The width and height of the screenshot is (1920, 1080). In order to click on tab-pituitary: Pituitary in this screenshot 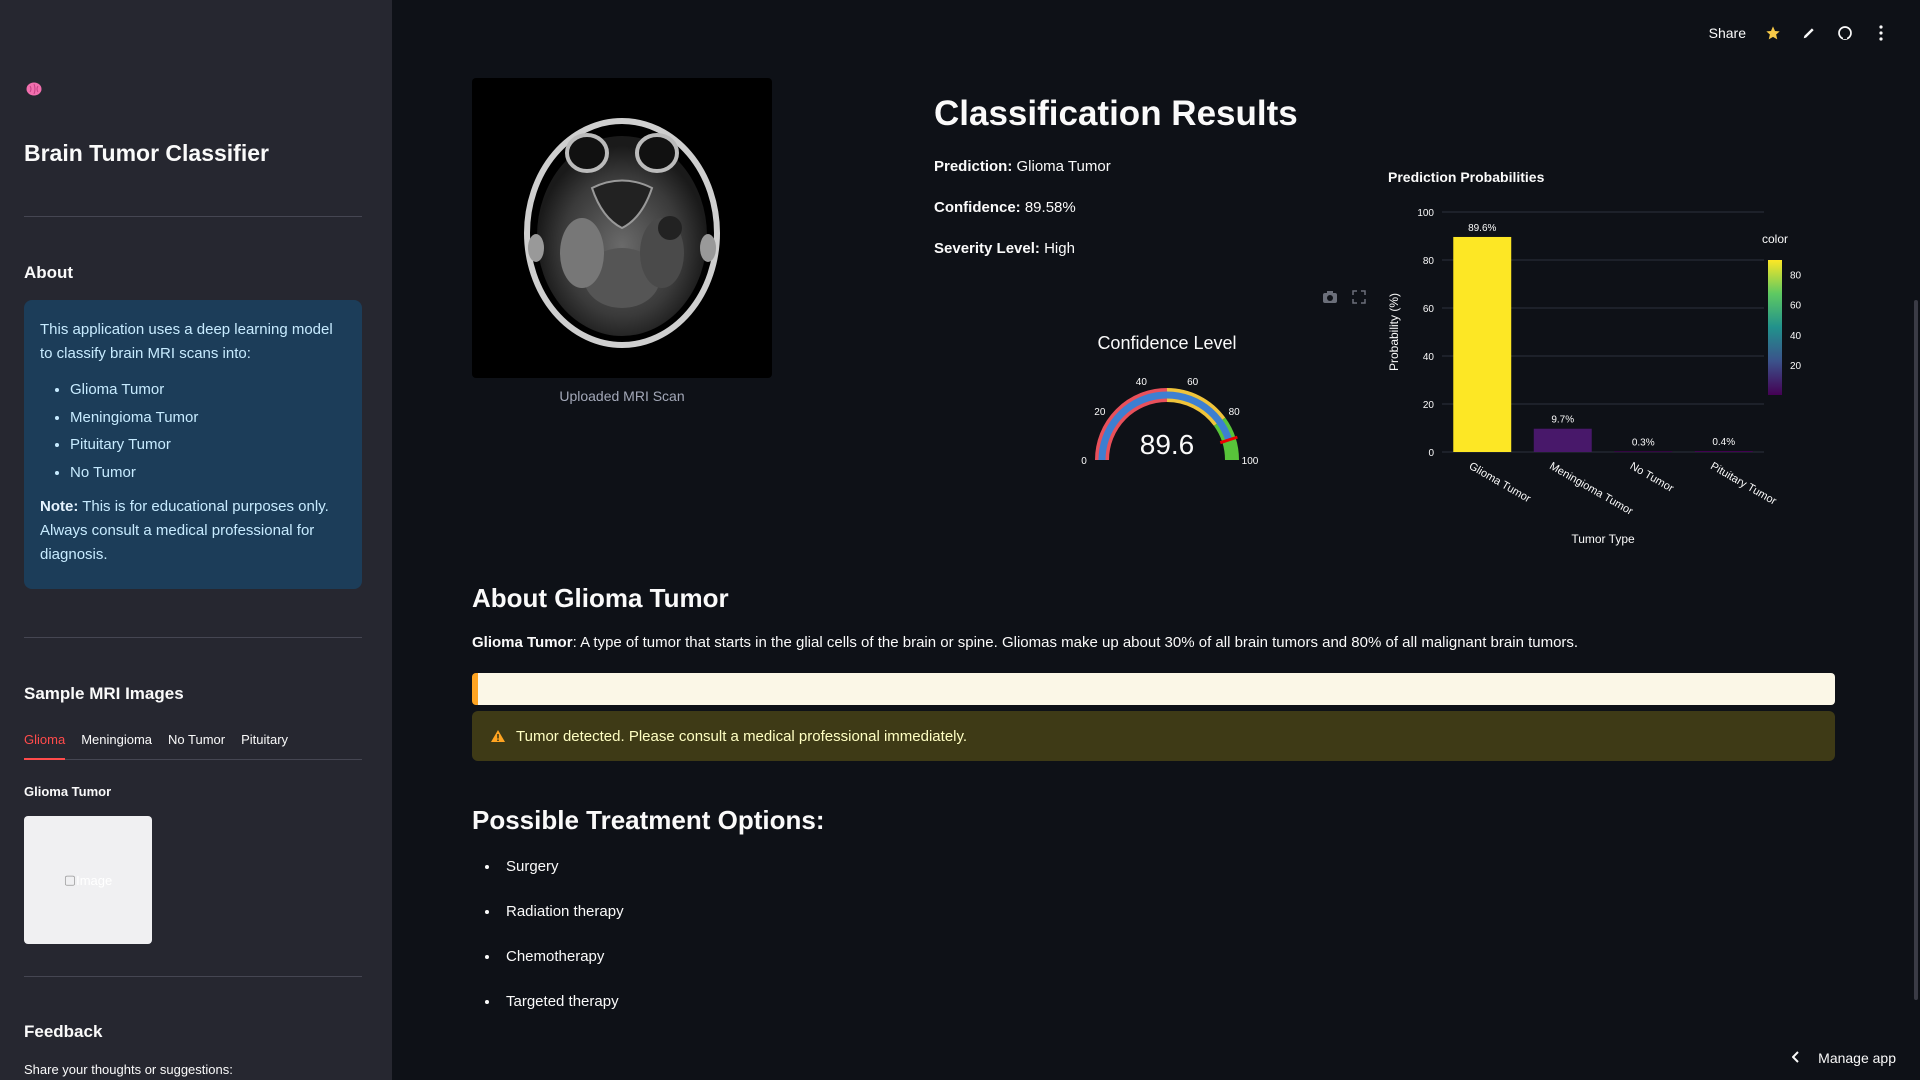, I will do `click(264, 744)`.